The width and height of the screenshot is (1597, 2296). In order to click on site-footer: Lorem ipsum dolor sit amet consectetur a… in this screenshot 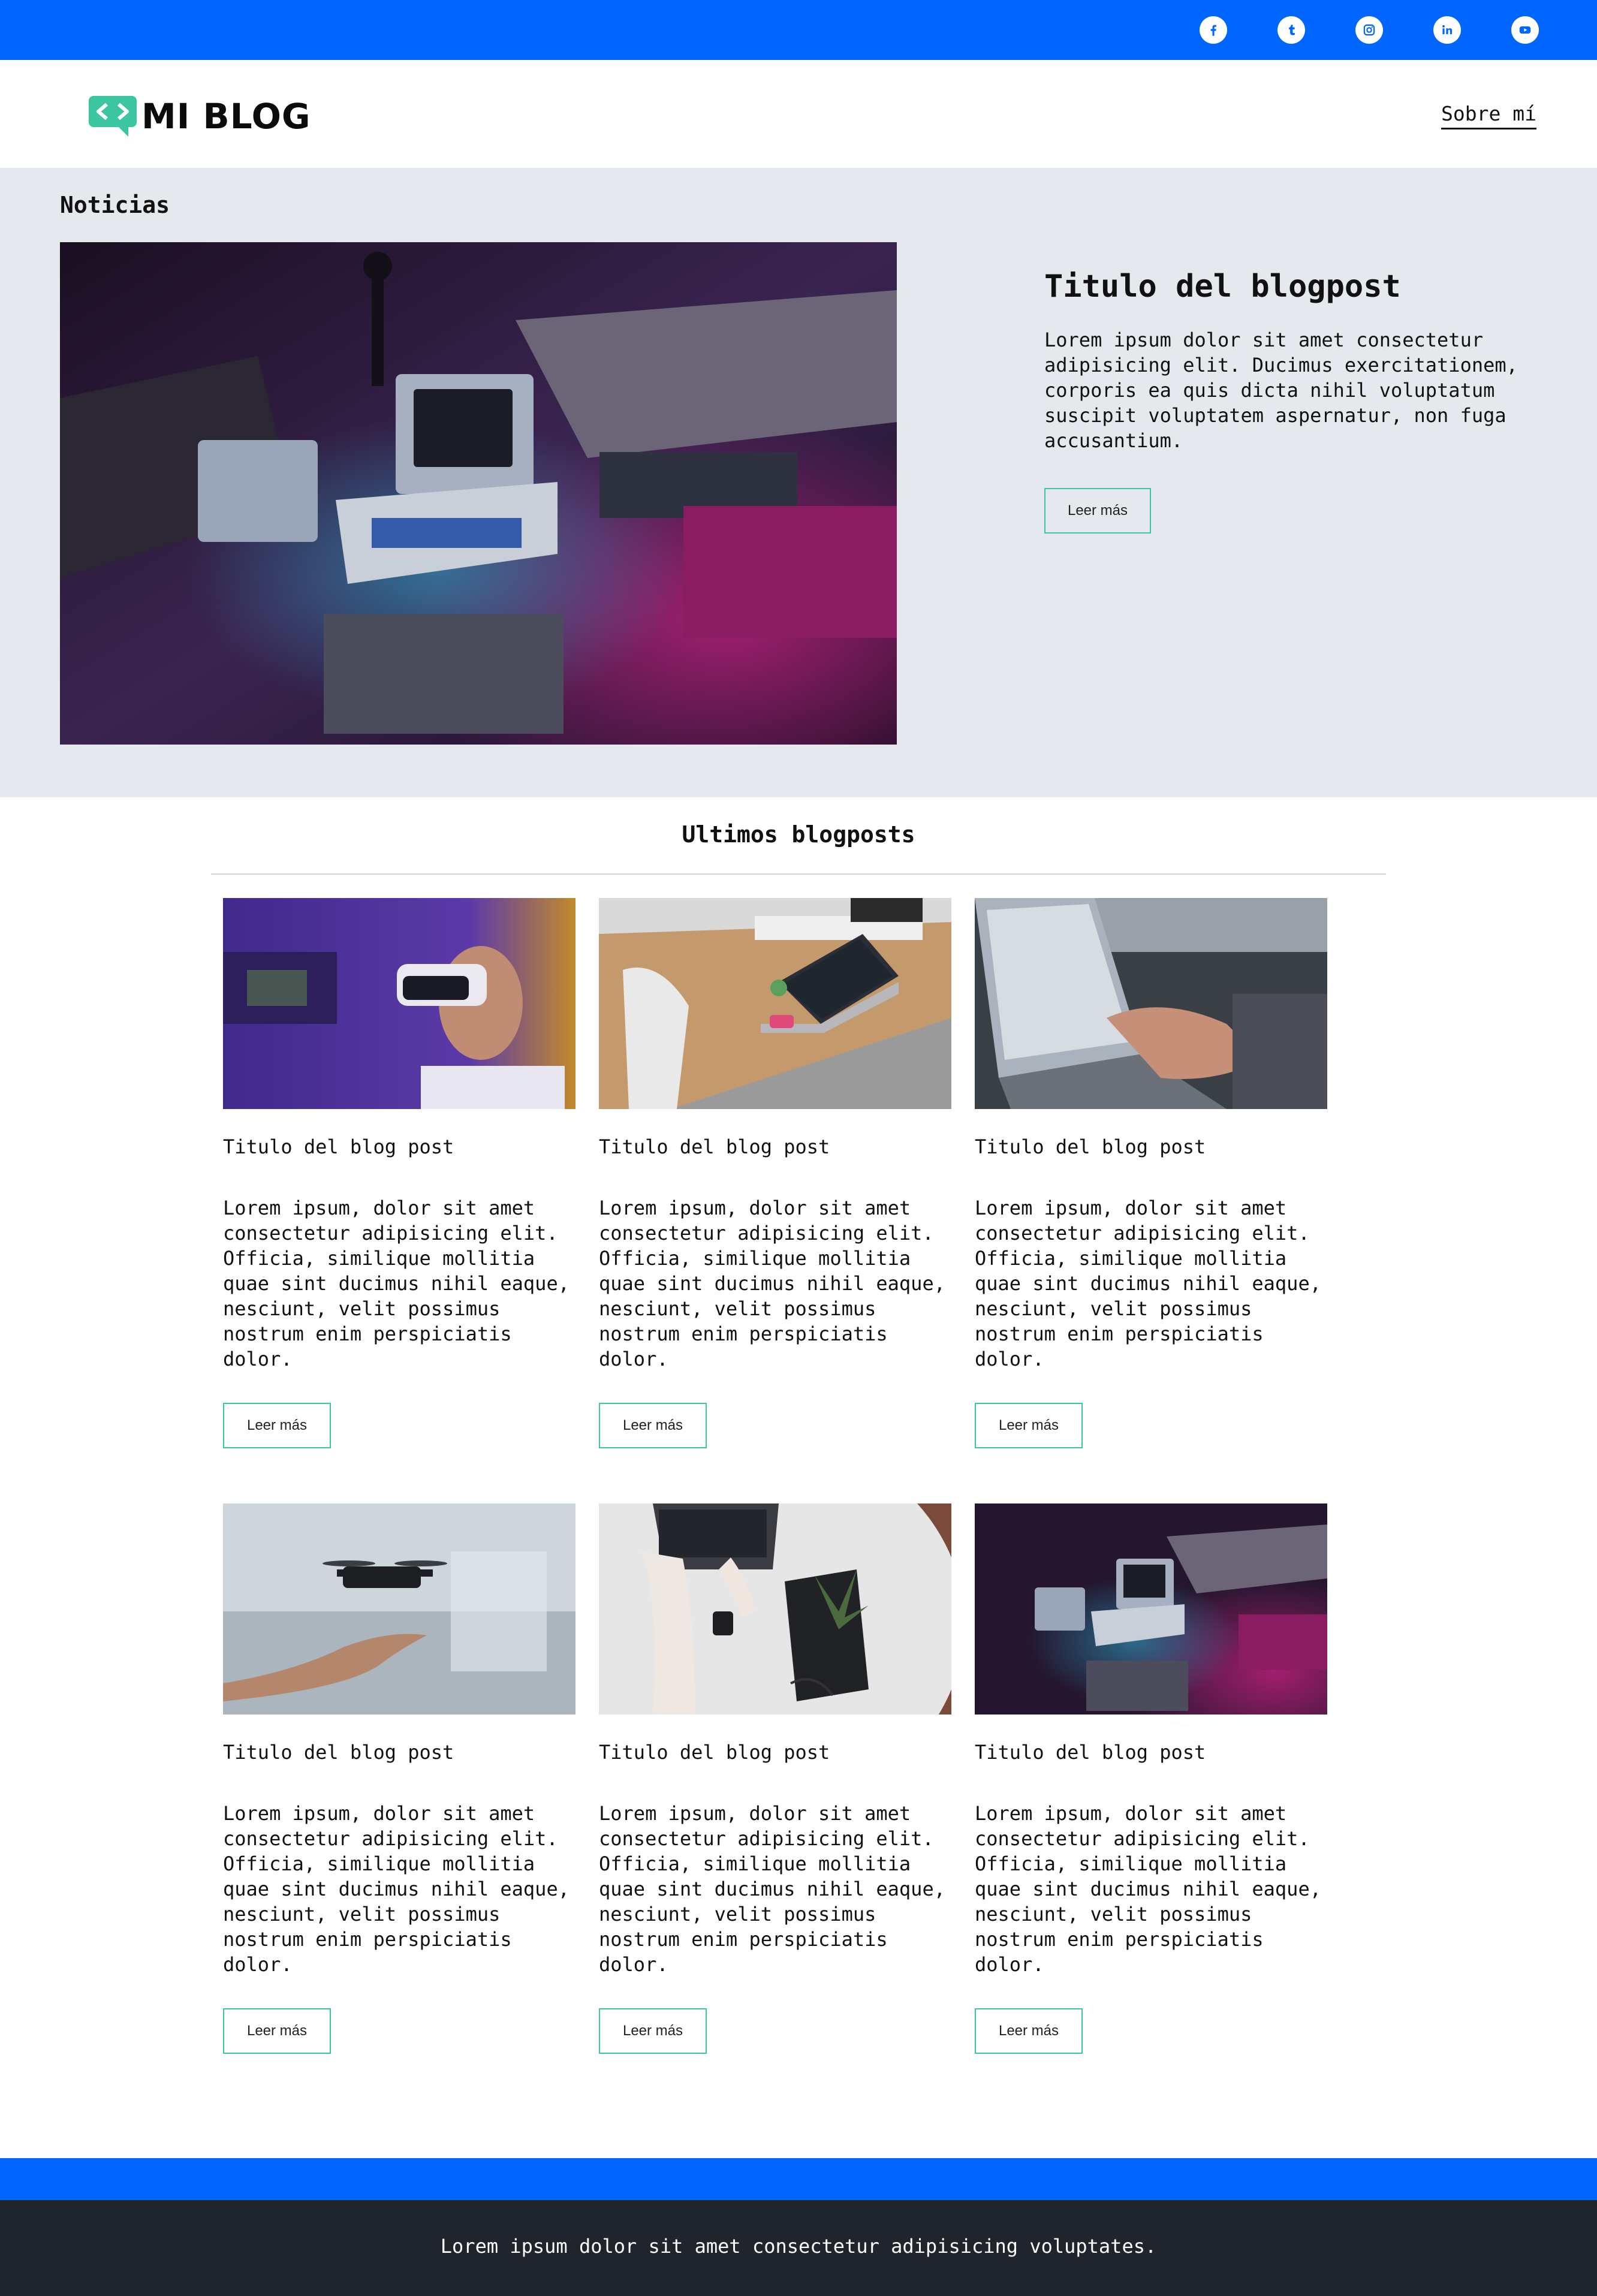, I will do `click(798, 2248)`.